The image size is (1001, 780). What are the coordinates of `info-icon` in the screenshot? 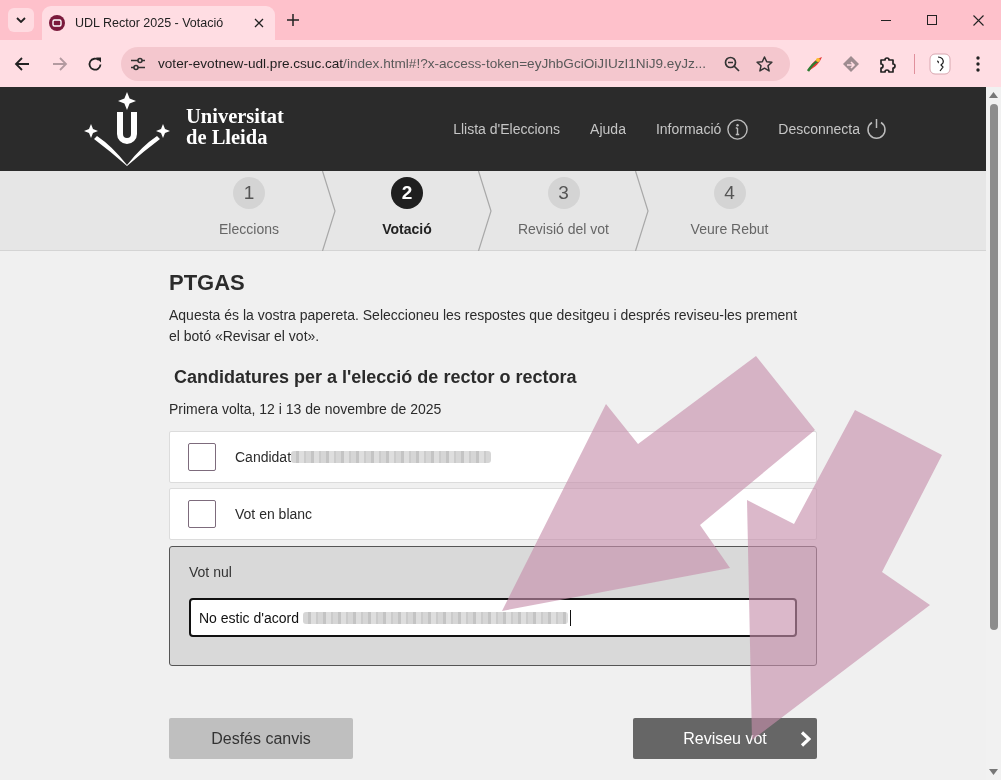 It's located at (738, 129).